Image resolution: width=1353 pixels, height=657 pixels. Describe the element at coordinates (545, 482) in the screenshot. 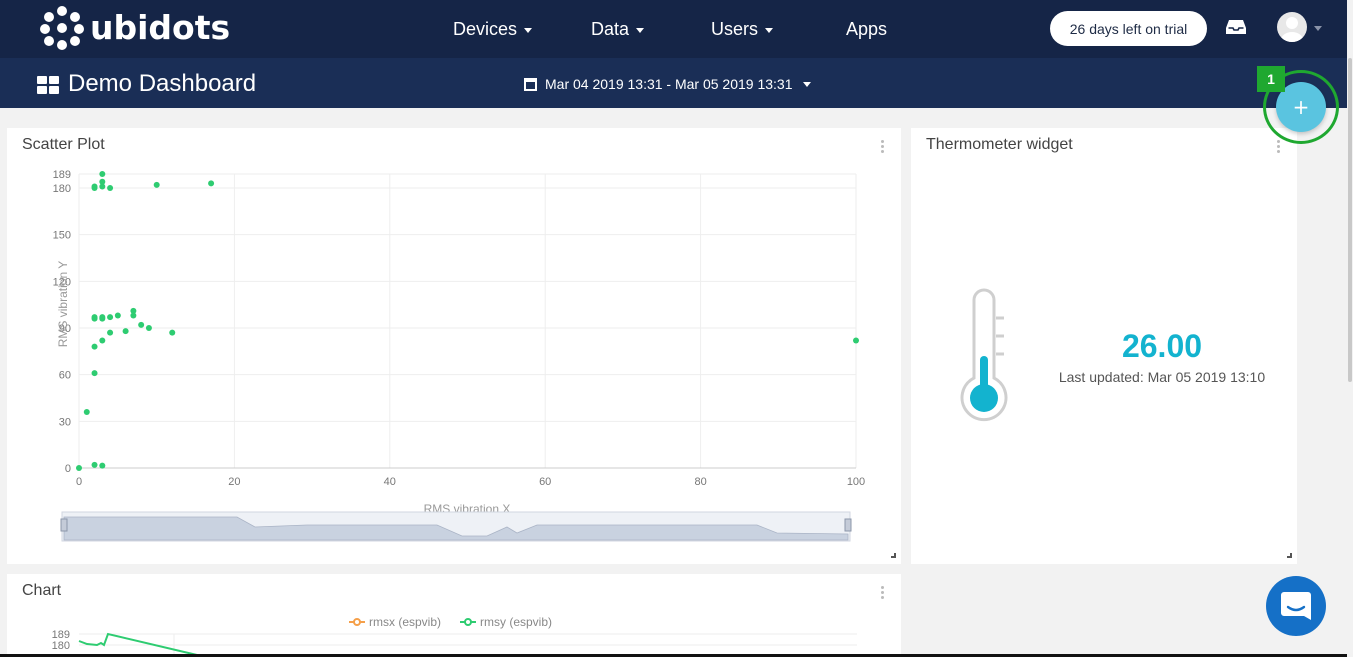

I see `x-tick-label: 60` at that location.